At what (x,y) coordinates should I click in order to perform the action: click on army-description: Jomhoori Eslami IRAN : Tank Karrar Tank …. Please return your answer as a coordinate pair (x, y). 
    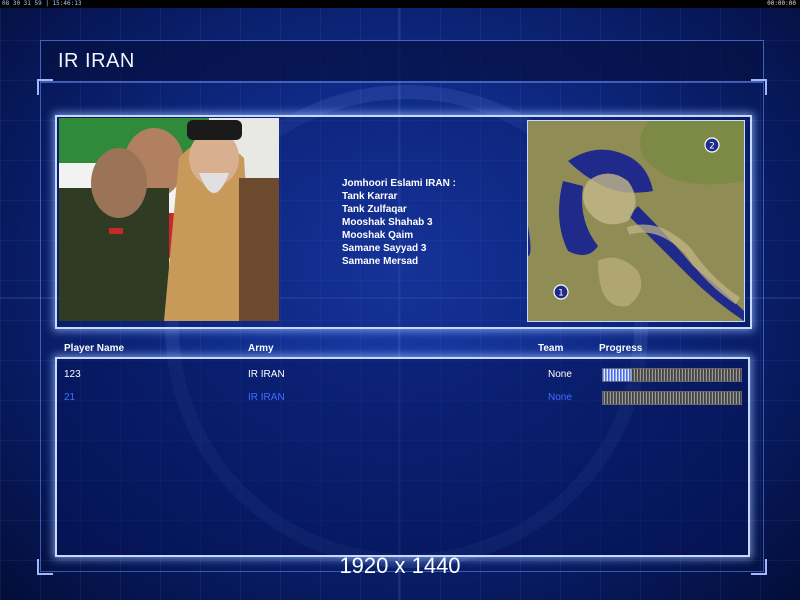
    Looking at the image, I should click on (399, 222).